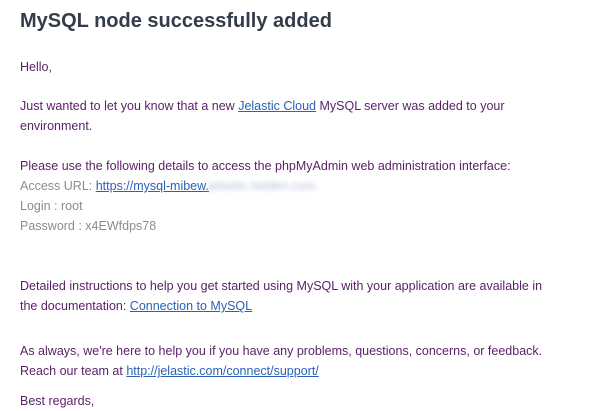 This screenshot has height=411, width=597. I want to click on intro-text-before: Just wanted to let you know that a new, so click(129, 106).